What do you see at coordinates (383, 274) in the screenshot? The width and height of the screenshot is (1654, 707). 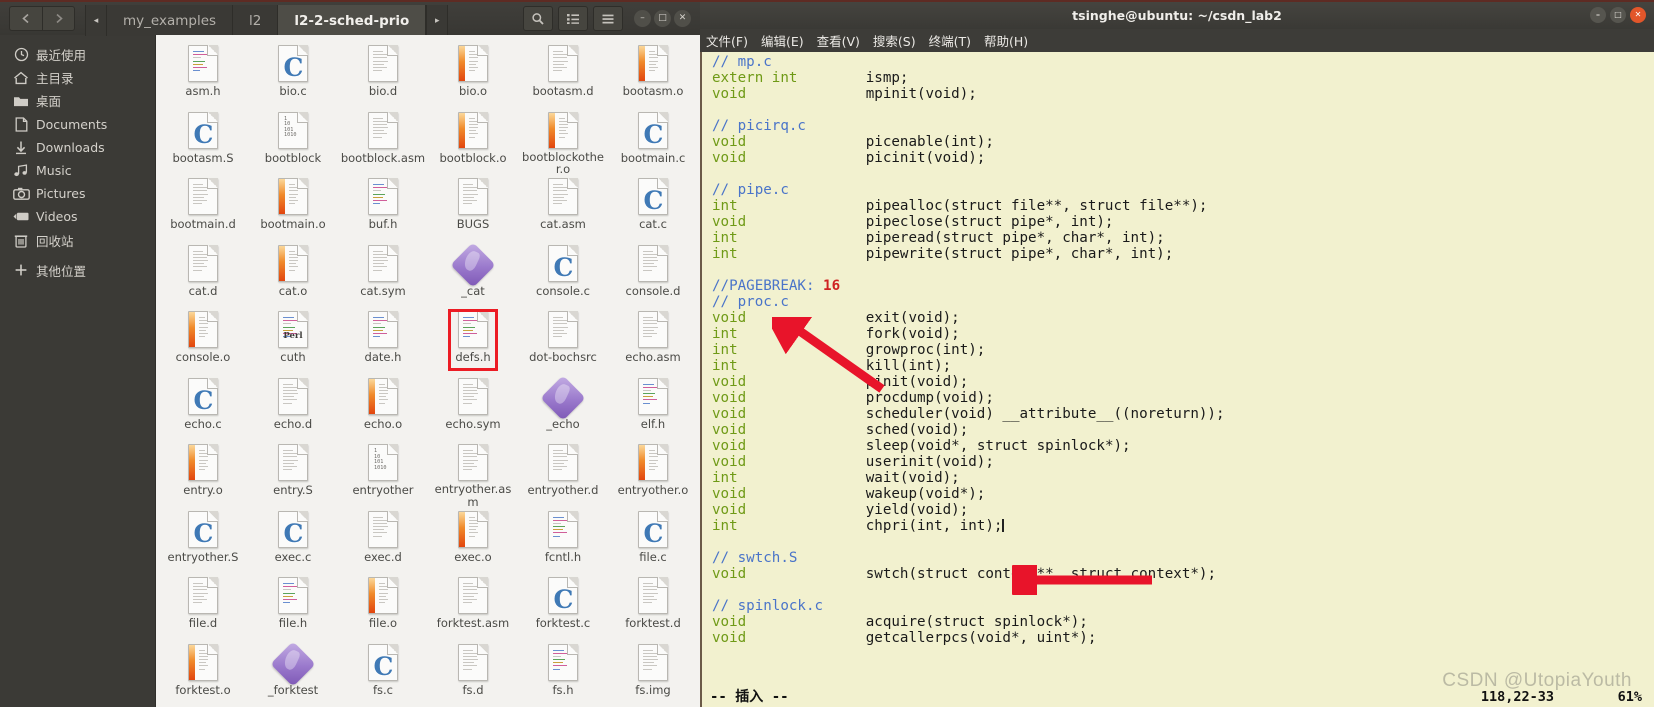 I see `file-item: cat.sym` at bounding box center [383, 274].